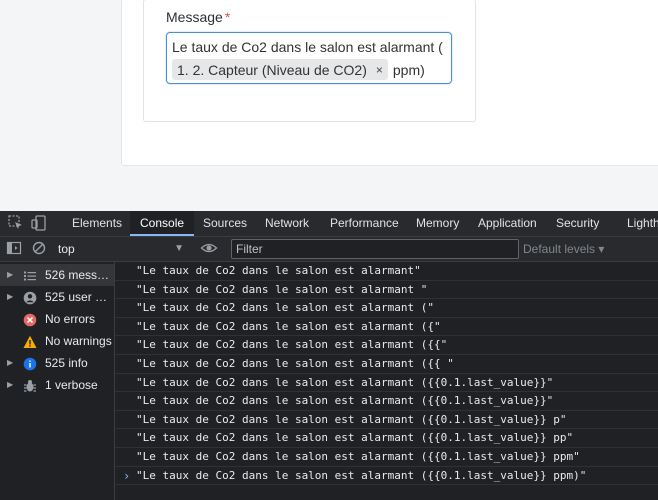 The image size is (658, 500). Describe the element at coordinates (577, 223) in the screenshot. I see `tab-security: Security` at that location.